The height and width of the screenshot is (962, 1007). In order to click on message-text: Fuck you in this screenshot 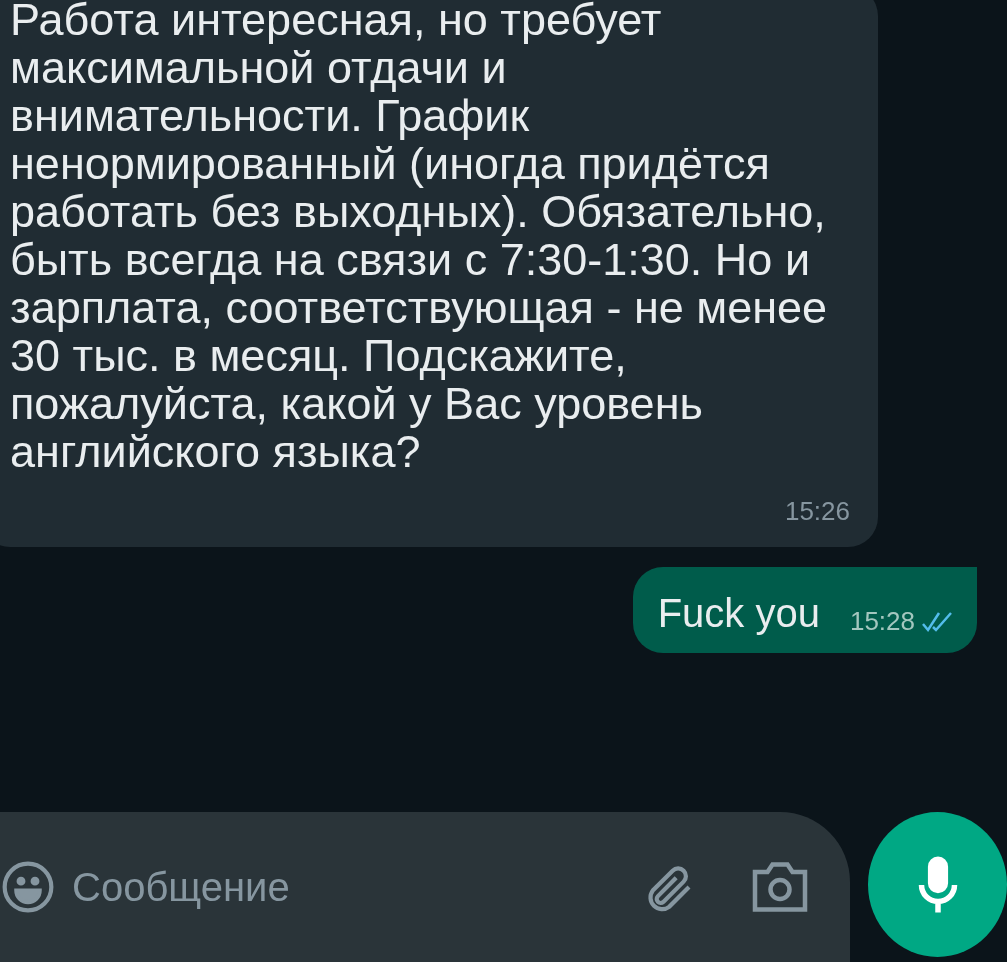, I will do `click(738, 613)`.